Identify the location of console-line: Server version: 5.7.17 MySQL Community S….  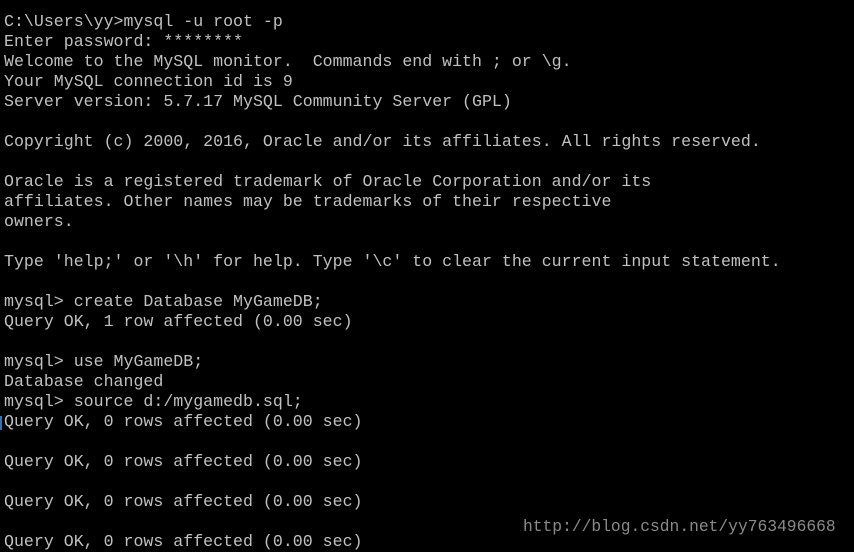
(258, 101).